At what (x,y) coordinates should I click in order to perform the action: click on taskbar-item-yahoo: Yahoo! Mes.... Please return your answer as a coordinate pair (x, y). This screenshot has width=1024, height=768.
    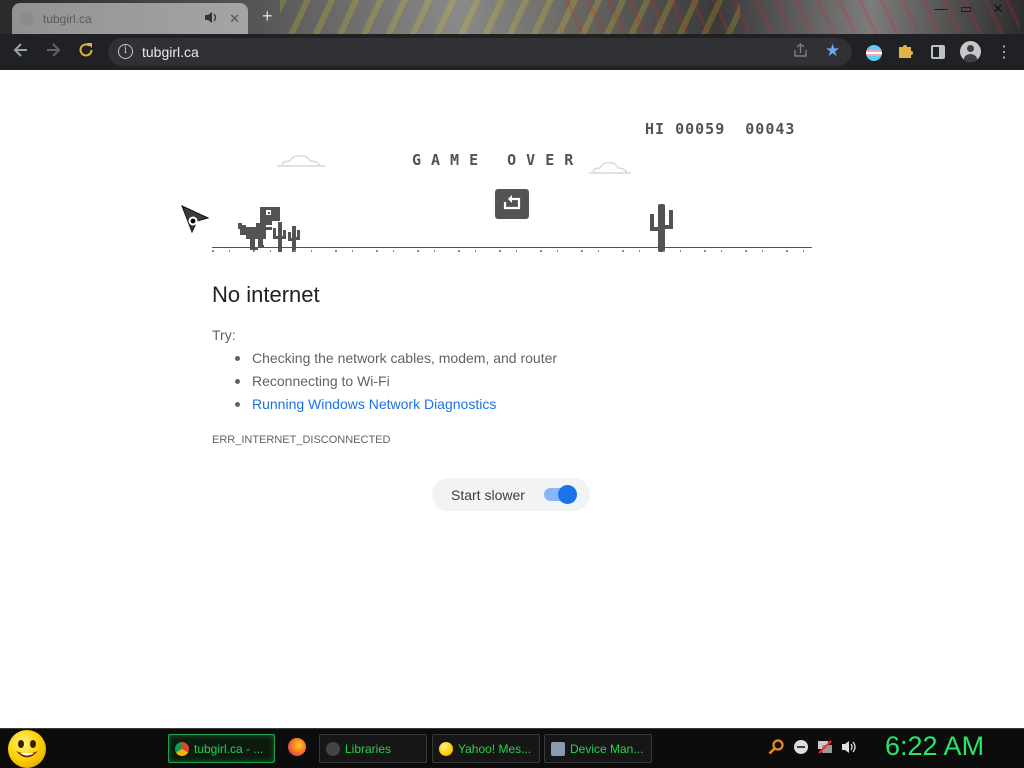
    Looking at the image, I should click on (486, 748).